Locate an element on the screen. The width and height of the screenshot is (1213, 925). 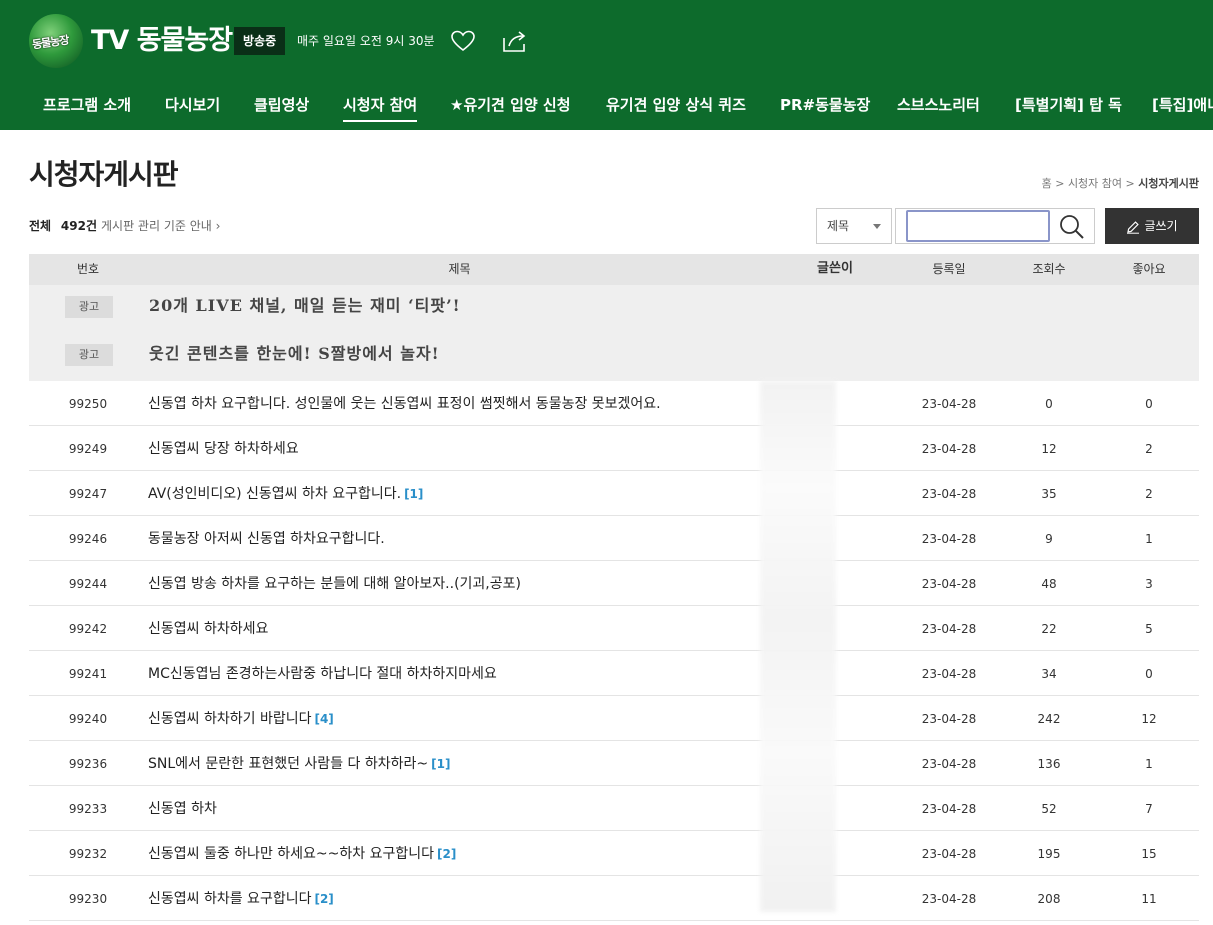
total-label: 전체 is located at coordinates (40, 226).